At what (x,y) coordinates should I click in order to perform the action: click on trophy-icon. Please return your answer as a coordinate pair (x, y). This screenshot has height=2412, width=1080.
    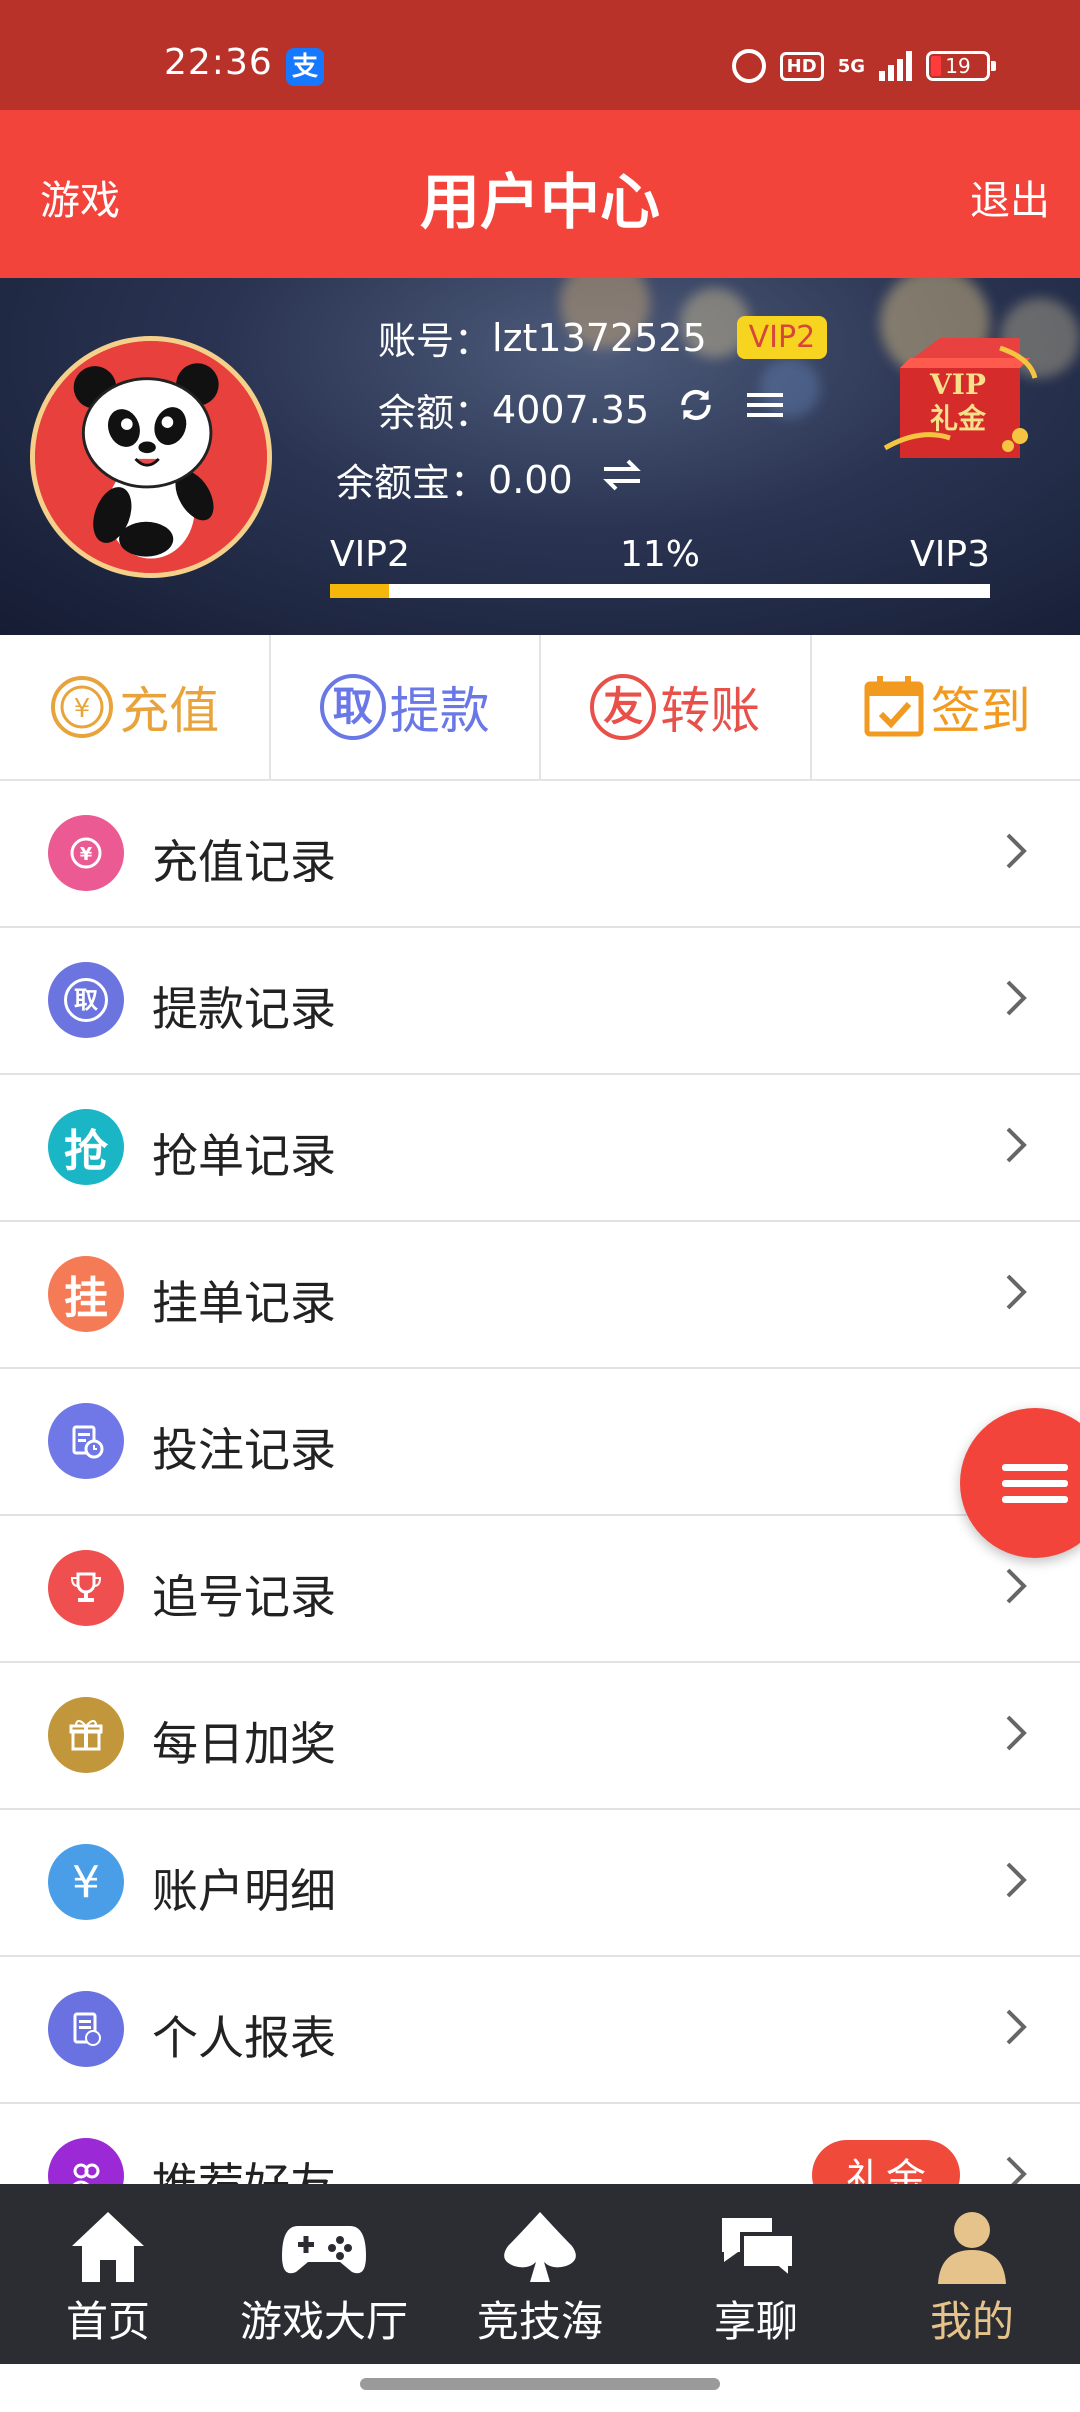
    Looking at the image, I should click on (86, 1588).